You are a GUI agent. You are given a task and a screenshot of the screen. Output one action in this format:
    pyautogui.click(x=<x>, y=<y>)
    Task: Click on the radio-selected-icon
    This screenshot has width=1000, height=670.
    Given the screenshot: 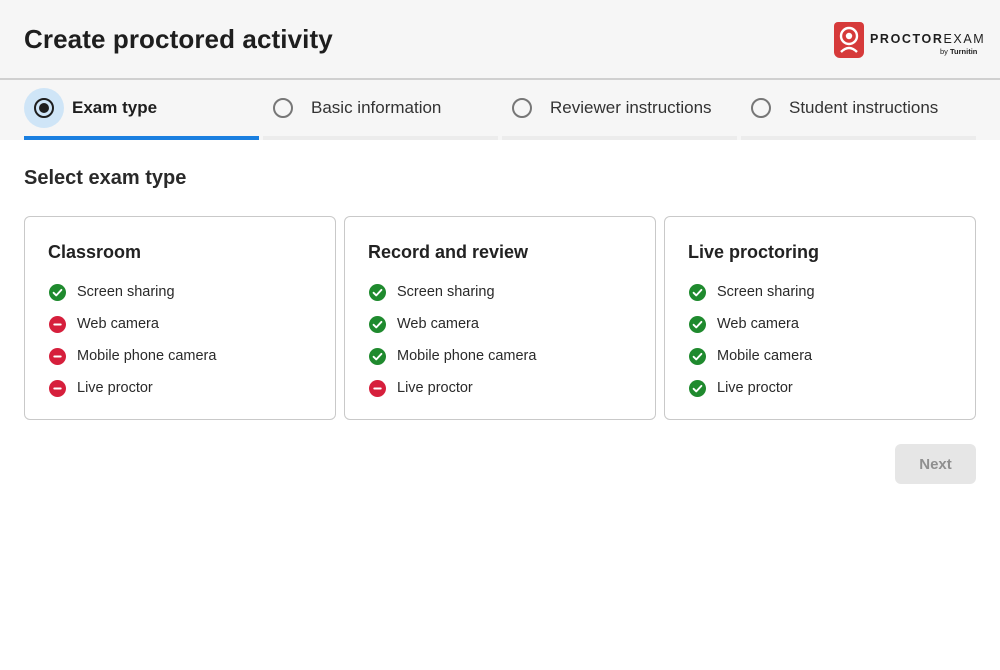 What is the action you would take?
    pyautogui.click(x=44, y=108)
    